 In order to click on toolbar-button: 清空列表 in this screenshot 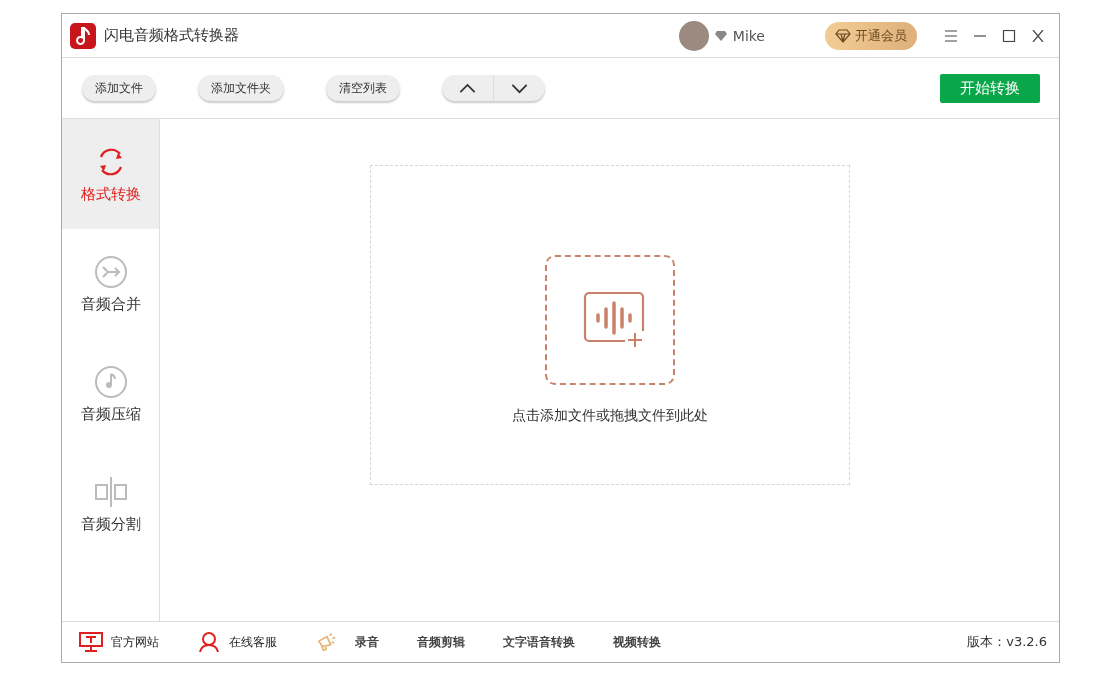, I will do `click(363, 88)`.